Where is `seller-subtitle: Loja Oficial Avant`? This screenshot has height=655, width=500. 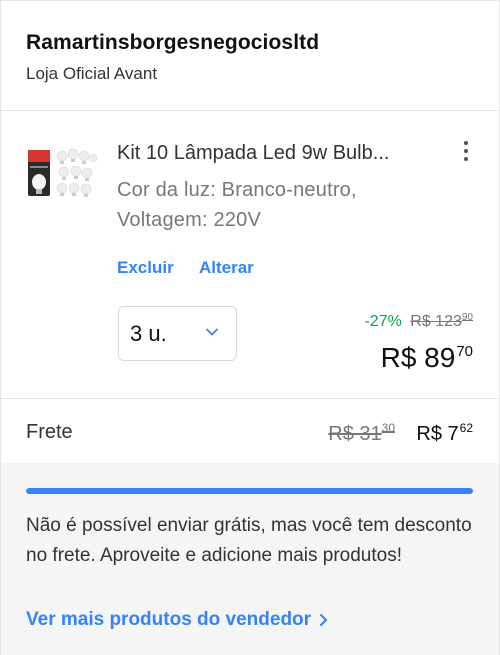
seller-subtitle: Loja Oficial Avant is located at coordinates (92, 73).